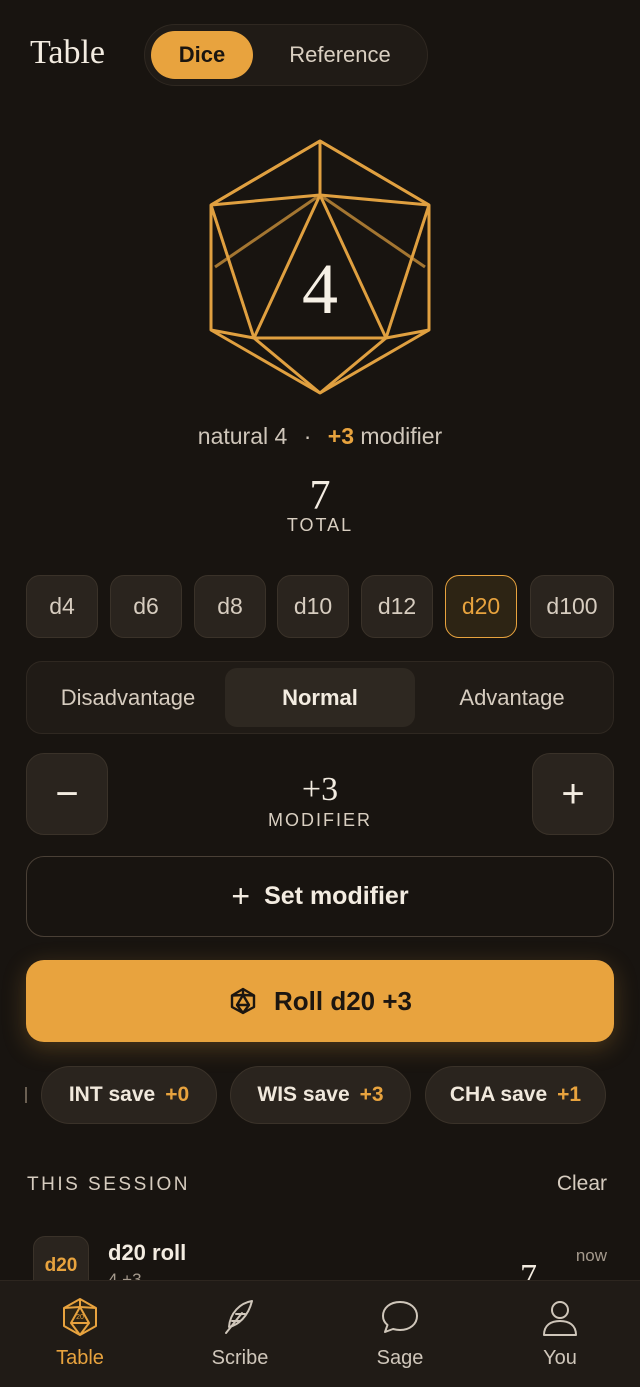 The height and width of the screenshot is (1387, 640). What do you see at coordinates (303, 1094) in the screenshot?
I see `save-name: WIS save` at bounding box center [303, 1094].